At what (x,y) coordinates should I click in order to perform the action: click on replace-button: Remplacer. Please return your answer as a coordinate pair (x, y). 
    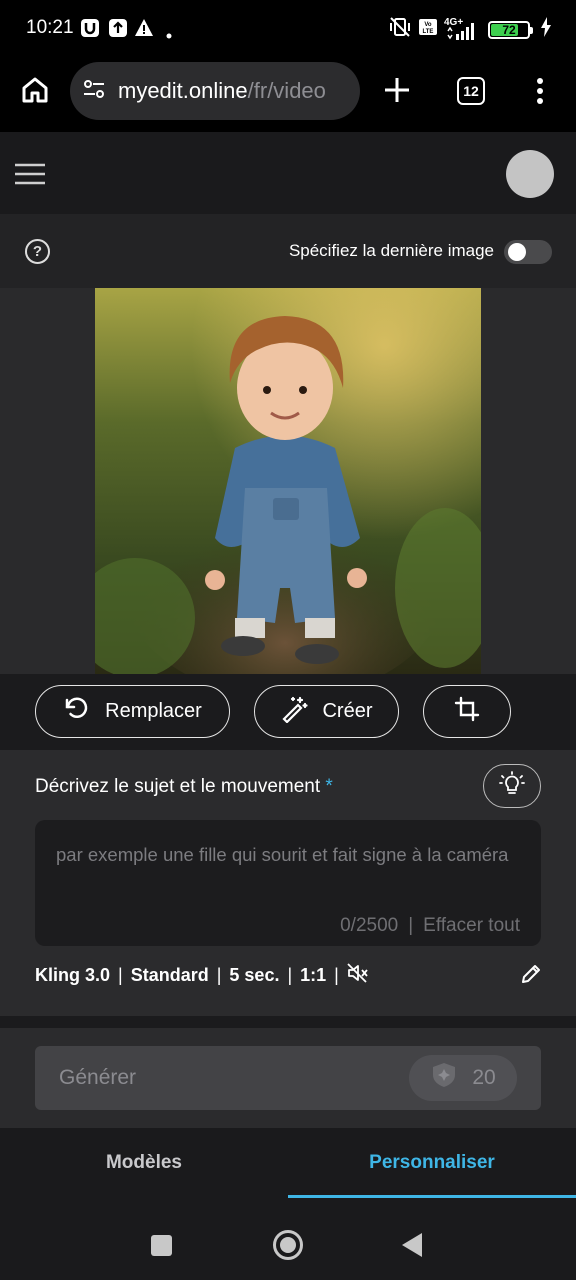
    Looking at the image, I should click on (132, 711).